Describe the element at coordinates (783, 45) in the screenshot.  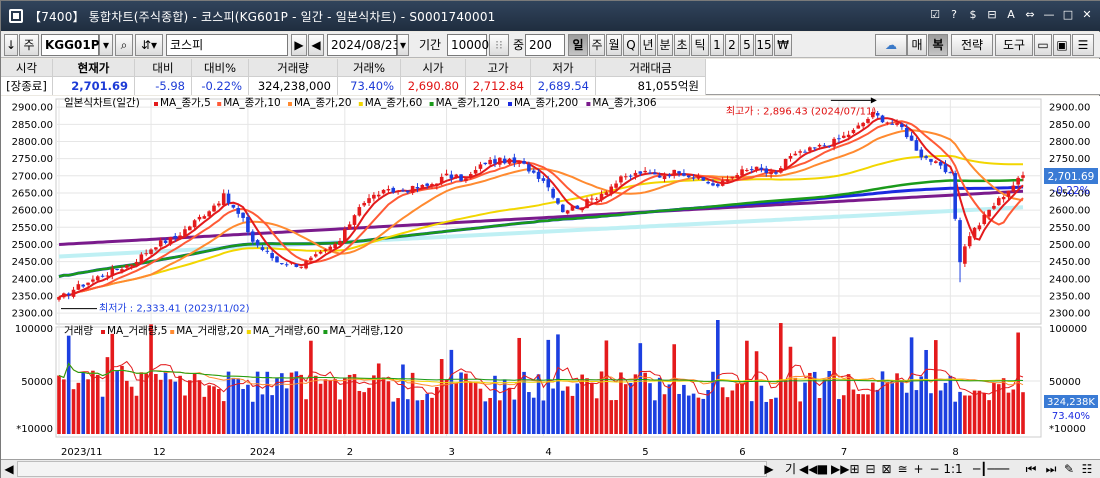
I see `period-button-12: ₩` at that location.